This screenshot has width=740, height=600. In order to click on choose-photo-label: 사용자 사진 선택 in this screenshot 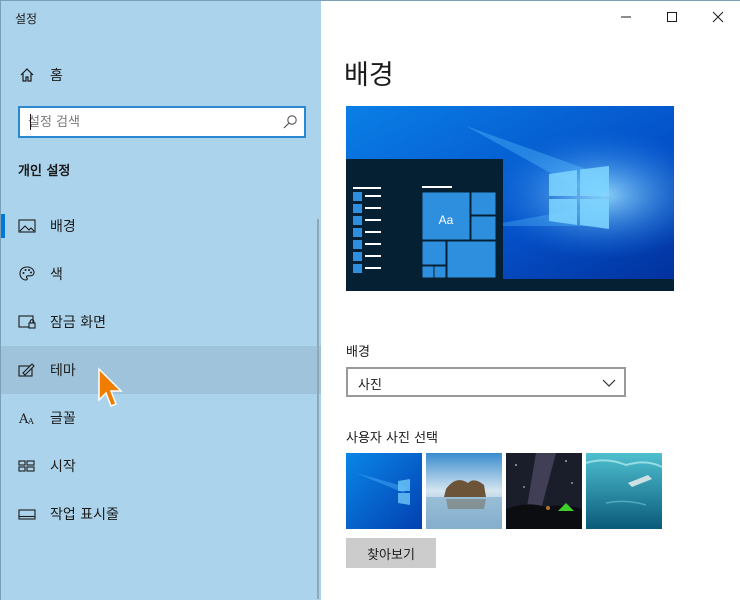, I will do `click(392, 438)`.